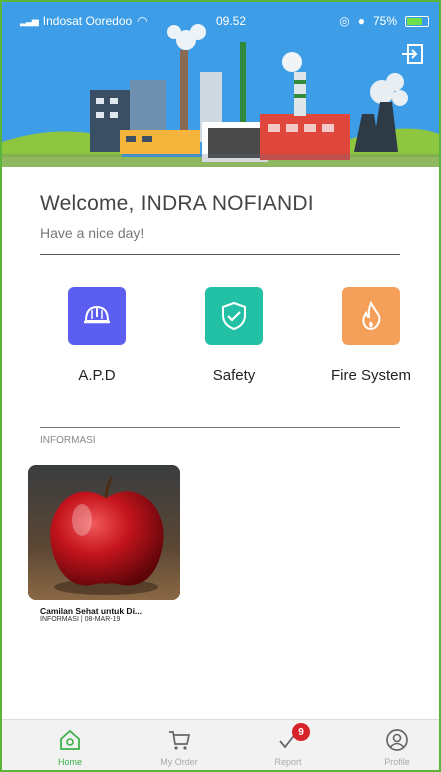  I want to click on safety-icon-tile, so click(234, 316).